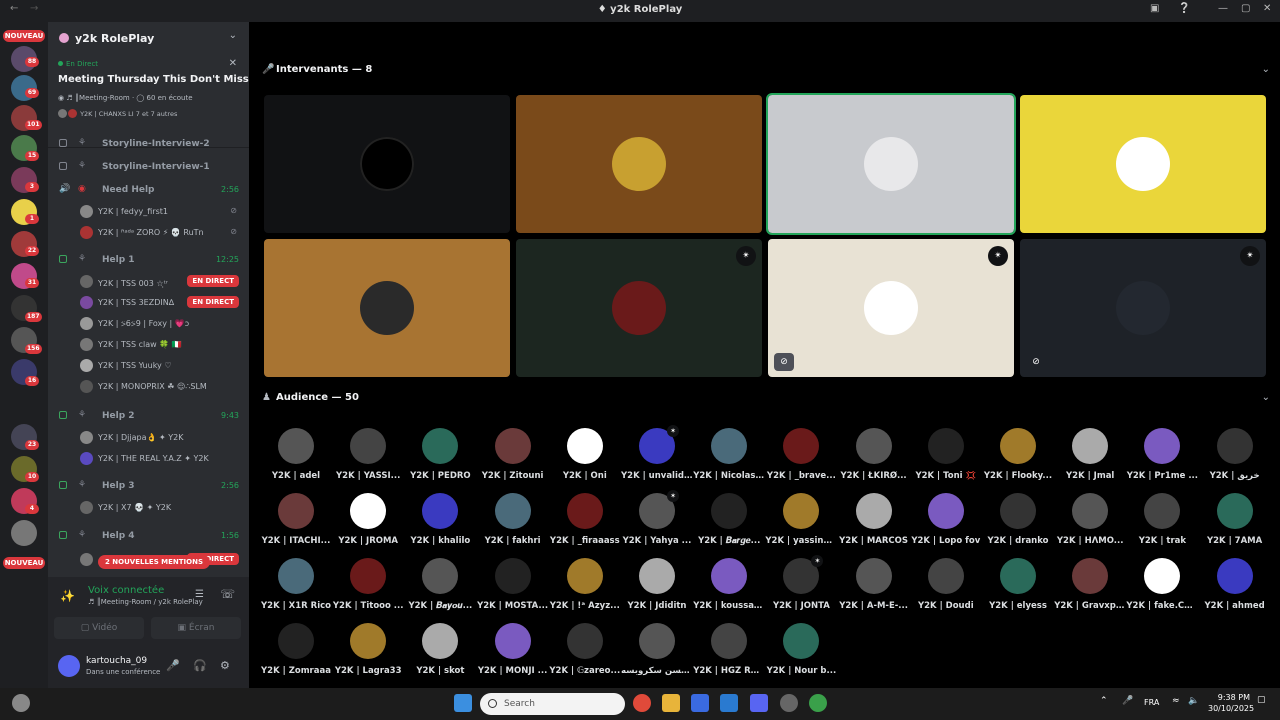 This screenshot has height=720, width=1280. What do you see at coordinates (1151, 702) in the screenshot?
I see `language-indicator: FRA` at bounding box center [1151, 702].